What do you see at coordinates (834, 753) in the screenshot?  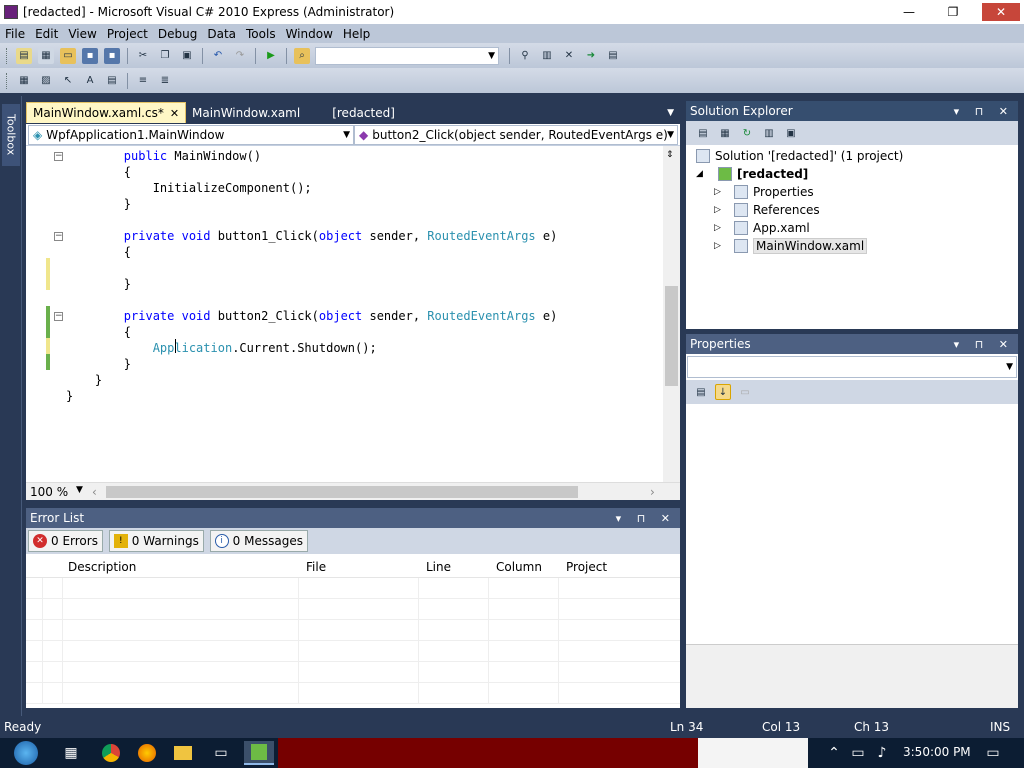 I see `show-hidden-icons-icon: ⌃` at bounding box center [834, 753].